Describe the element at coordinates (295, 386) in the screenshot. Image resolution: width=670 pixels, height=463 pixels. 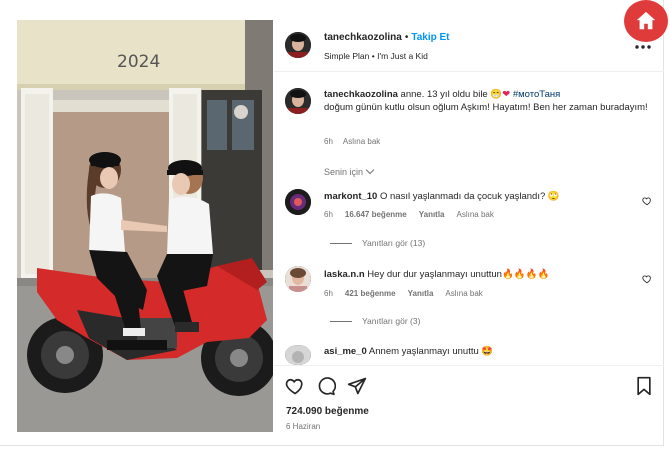
I see `heart-icon` at that location.